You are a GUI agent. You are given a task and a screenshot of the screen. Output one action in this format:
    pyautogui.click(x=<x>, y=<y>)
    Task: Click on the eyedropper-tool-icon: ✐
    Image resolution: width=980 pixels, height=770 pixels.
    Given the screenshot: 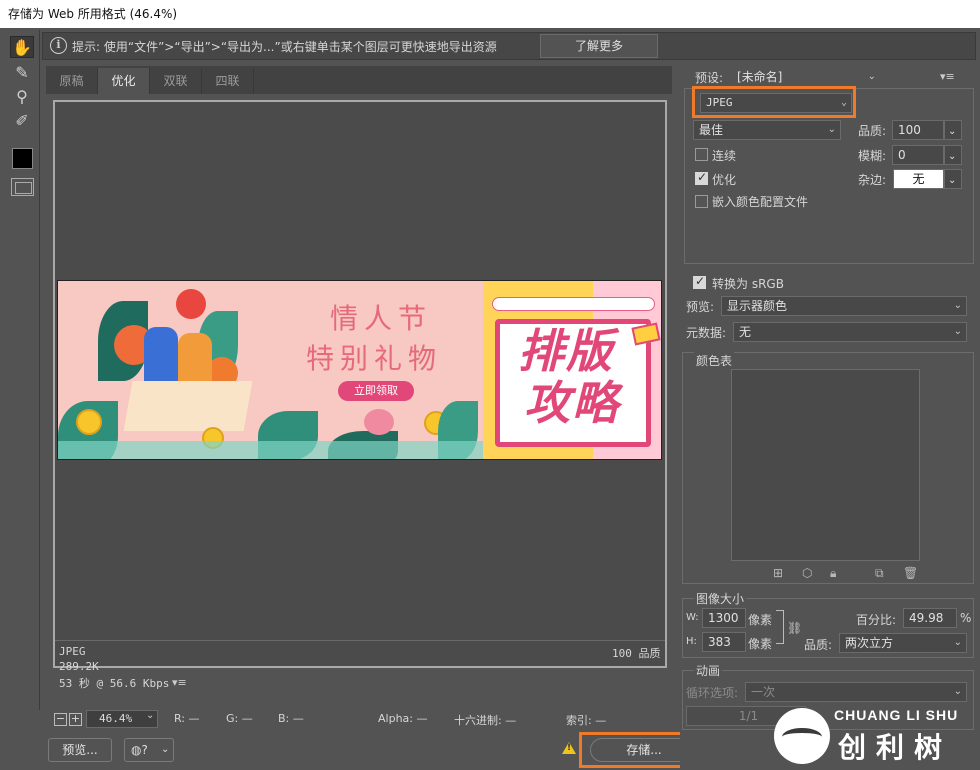 What is the action you would take?
    pyautogui.click(x=22, y=121)
    